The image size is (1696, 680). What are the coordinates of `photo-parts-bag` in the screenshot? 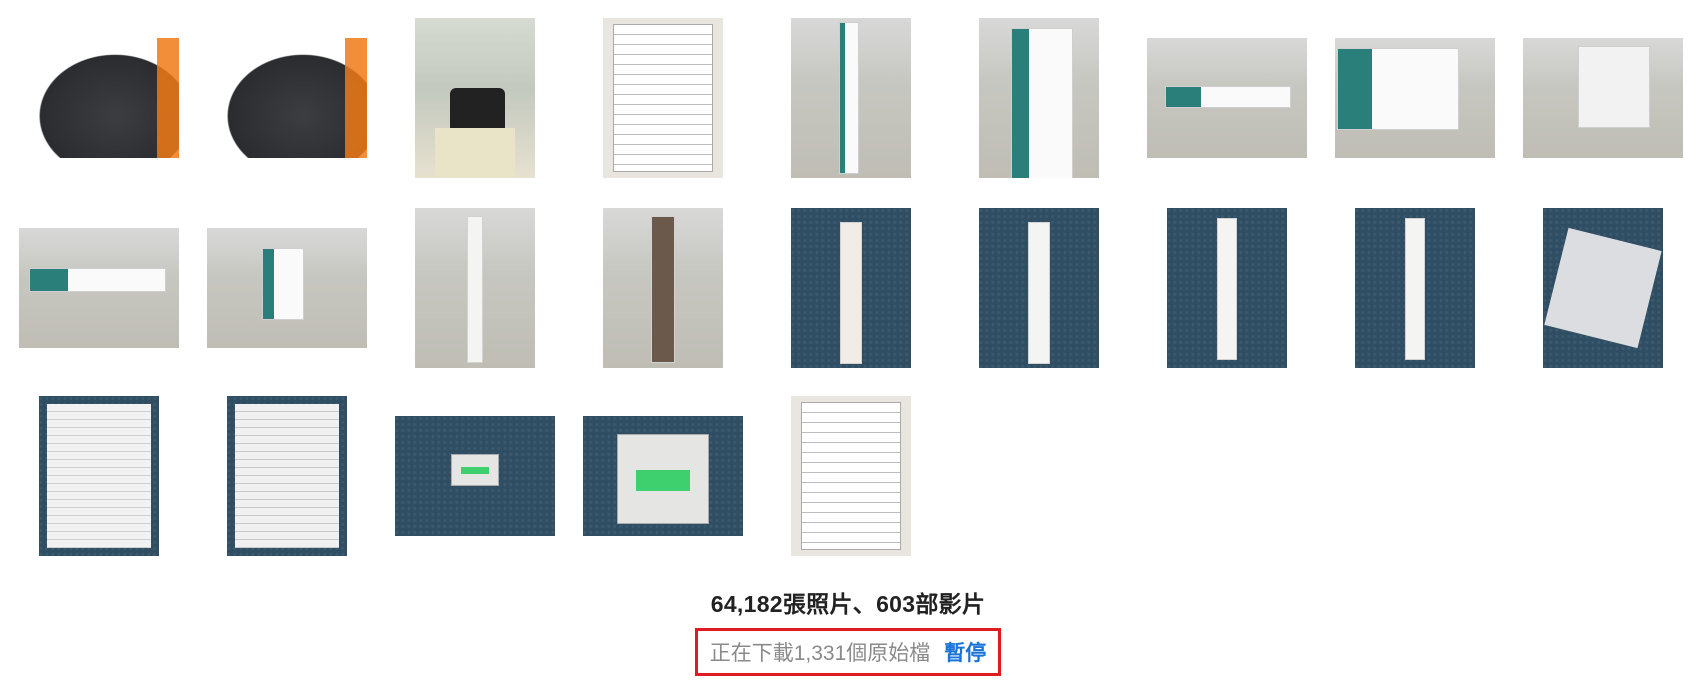 It's located at (1602, 288).